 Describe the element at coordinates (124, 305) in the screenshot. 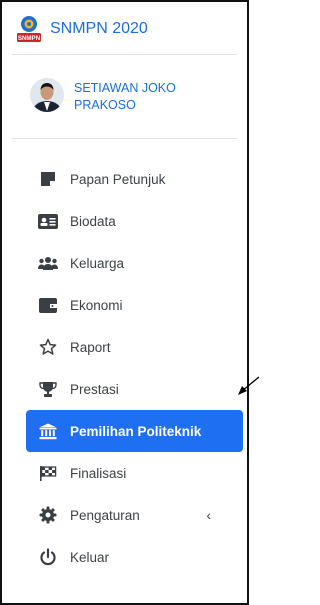

I see `sidebar-item-ekonomi: Ekonomi` at that location.